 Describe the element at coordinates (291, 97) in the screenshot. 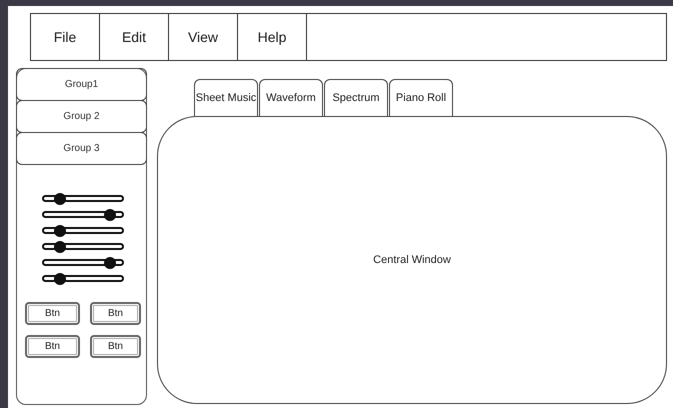

I see `view-tab: Waveform` at that location.